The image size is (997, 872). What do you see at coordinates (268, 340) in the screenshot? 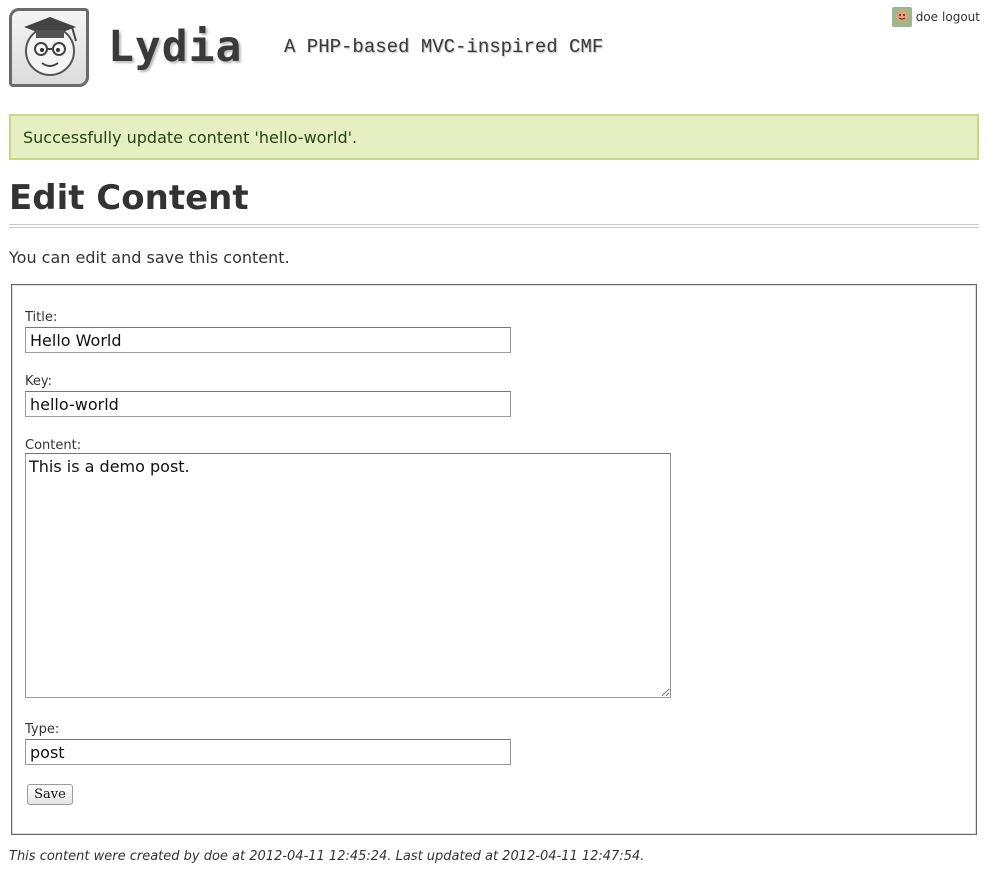
I see `title-input` at bounding box center [268, 340].